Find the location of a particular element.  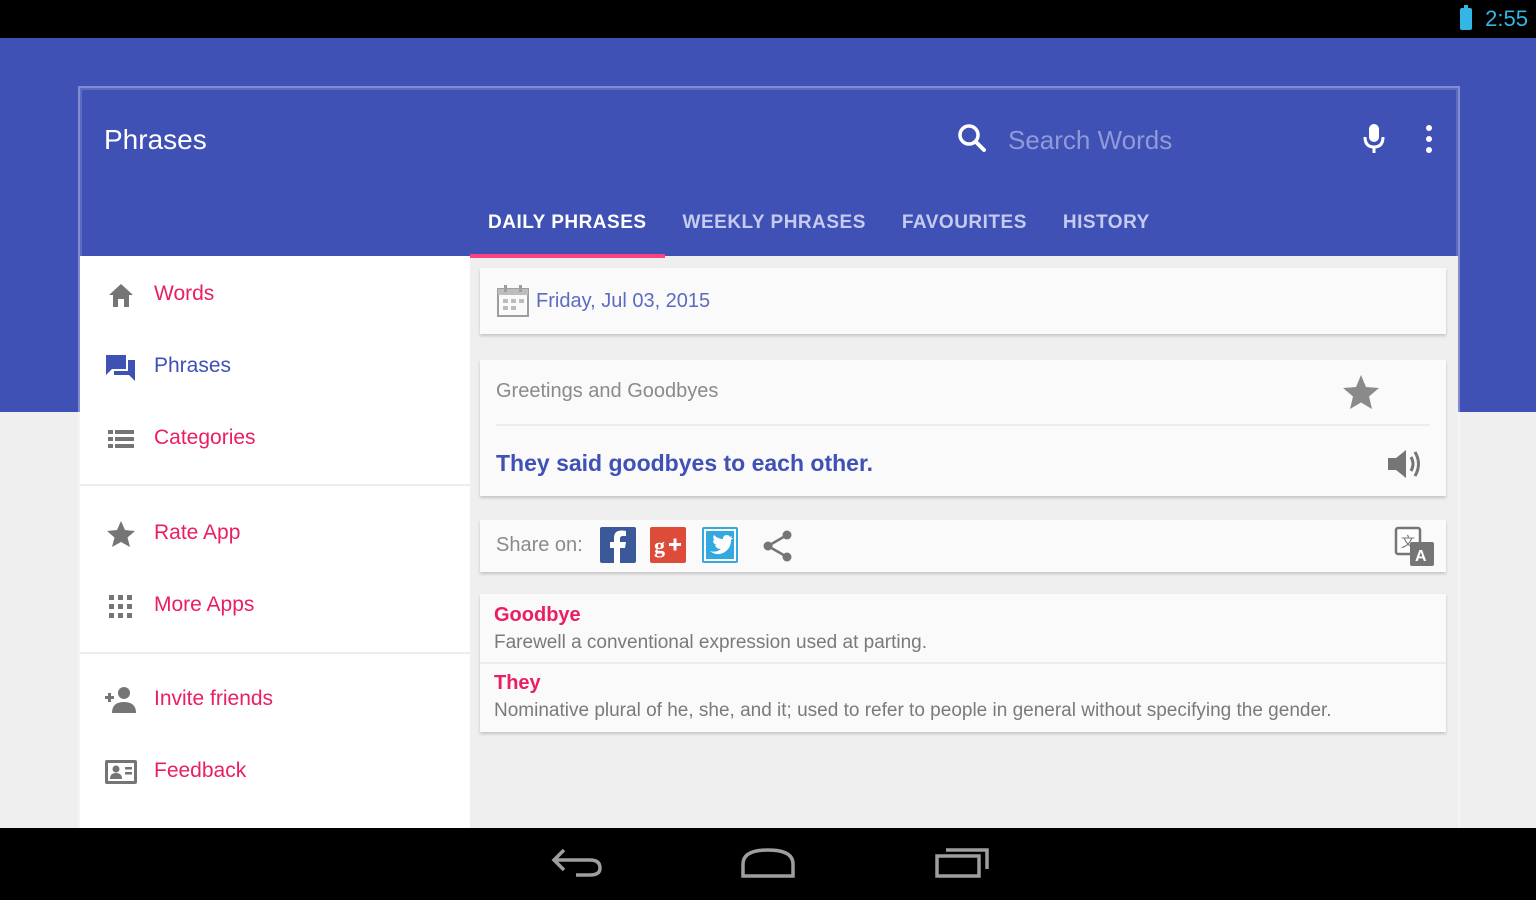

drawer-item-feedback: Feedback is located at coordinates (275, 771).